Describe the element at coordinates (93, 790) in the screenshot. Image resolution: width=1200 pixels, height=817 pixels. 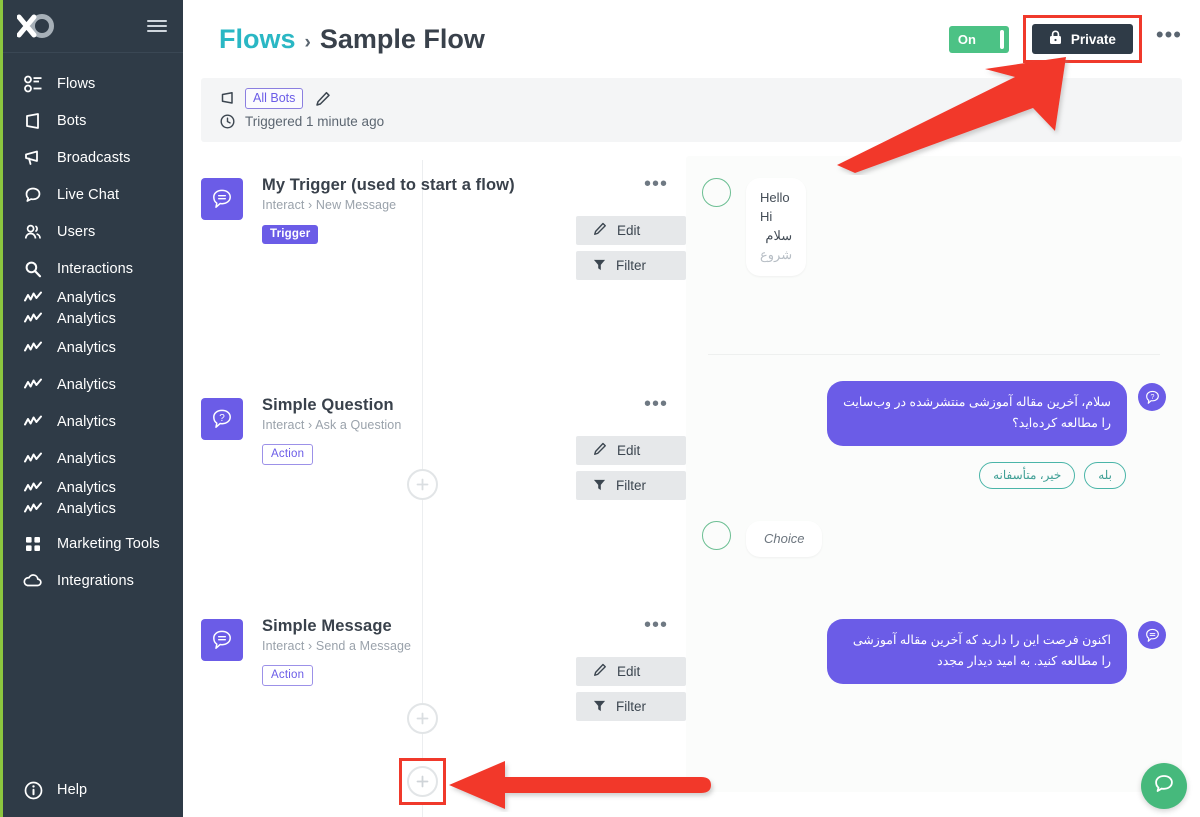
I see `sidebar-item-help: Help` at that location.